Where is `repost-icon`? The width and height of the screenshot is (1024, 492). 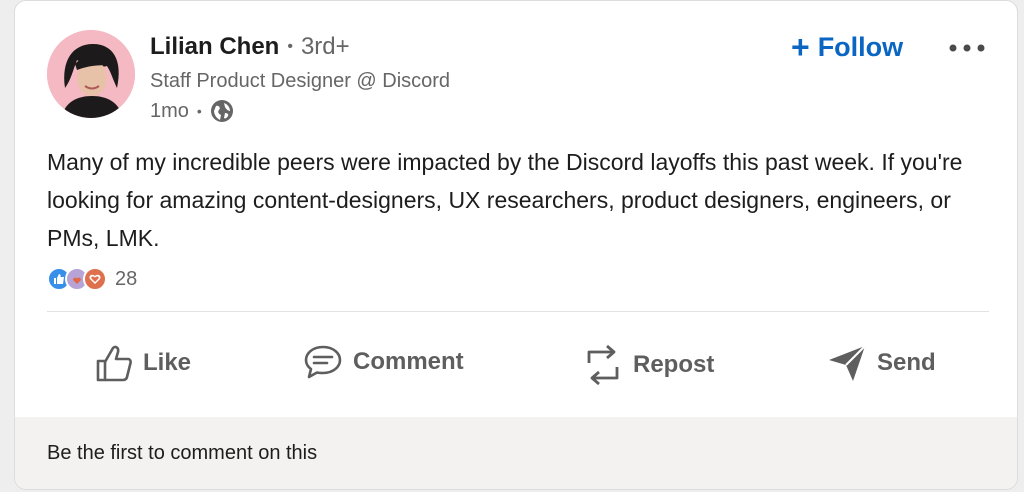
repost-icon is located at coordinates (603, 365).